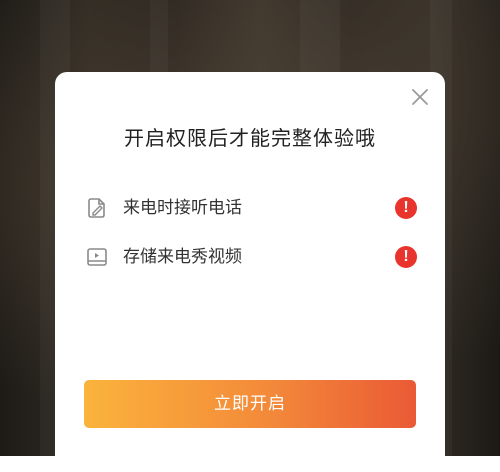 The image size is (500, 472). I want to click on close-icon, so click(420, 97).